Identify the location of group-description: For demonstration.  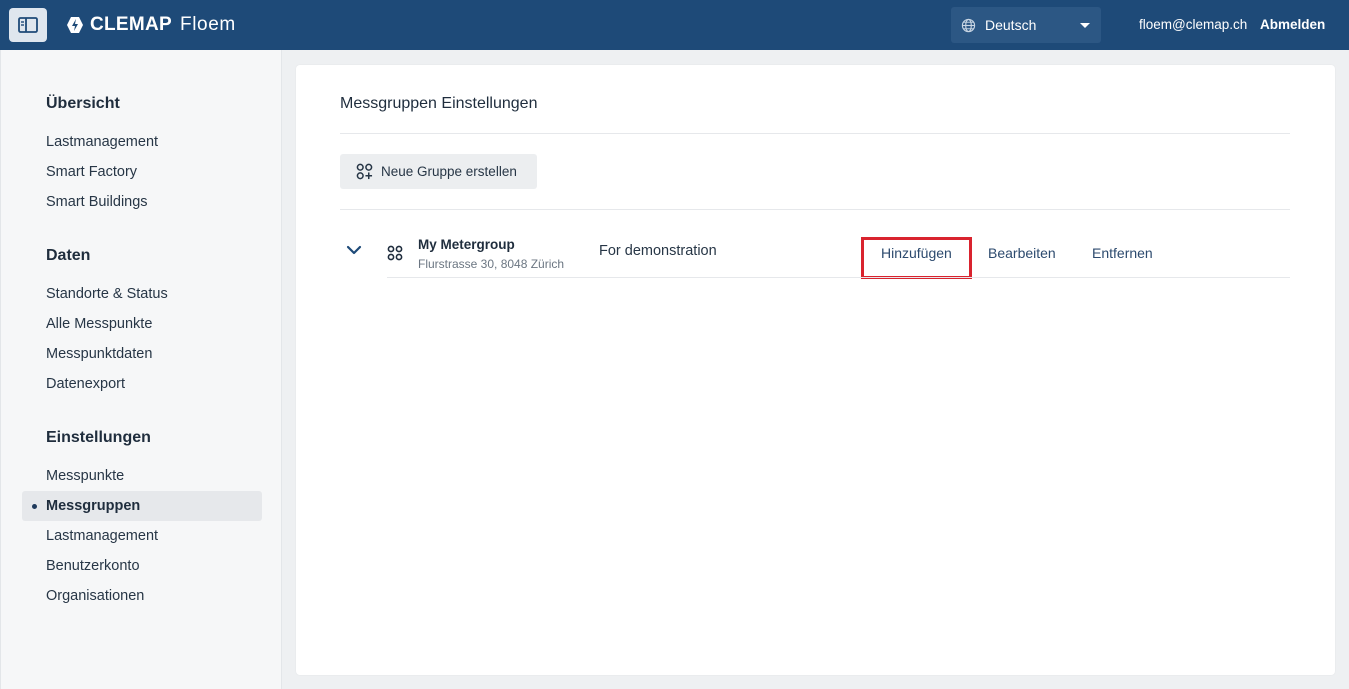
(658, 251).